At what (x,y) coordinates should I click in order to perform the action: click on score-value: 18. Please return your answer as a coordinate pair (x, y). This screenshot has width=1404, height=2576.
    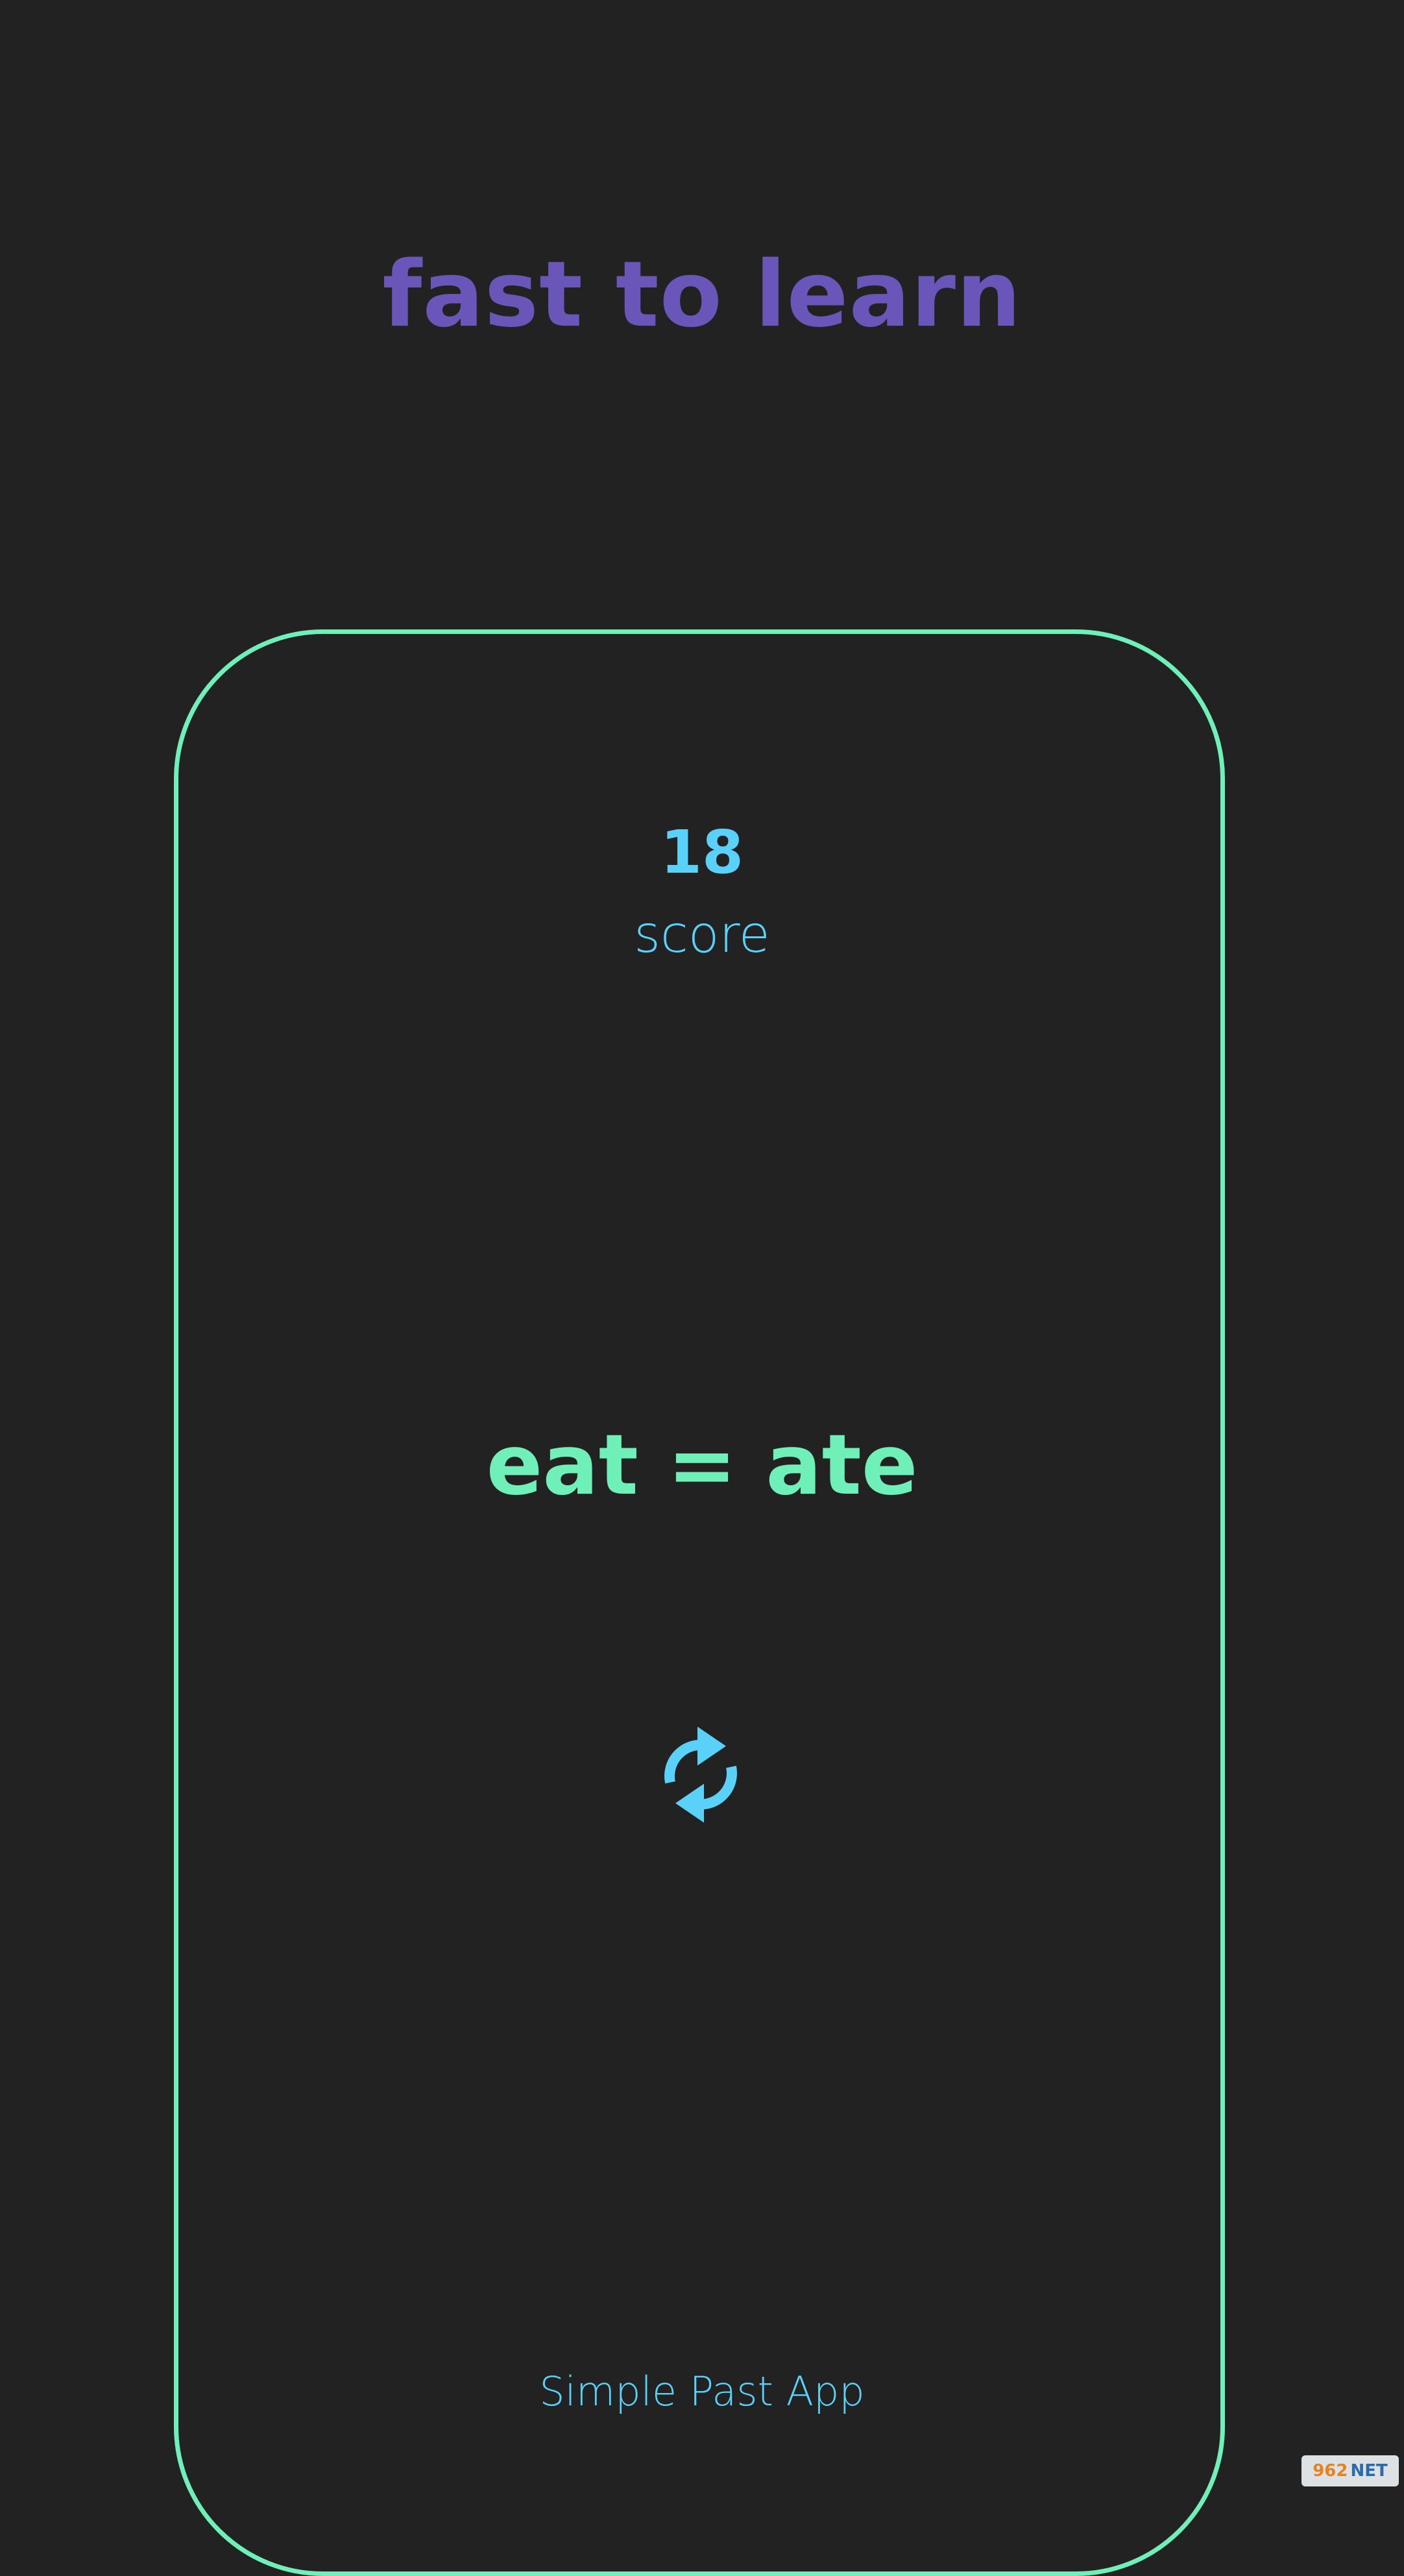
    Looking at the image, I should click on (702, 852).